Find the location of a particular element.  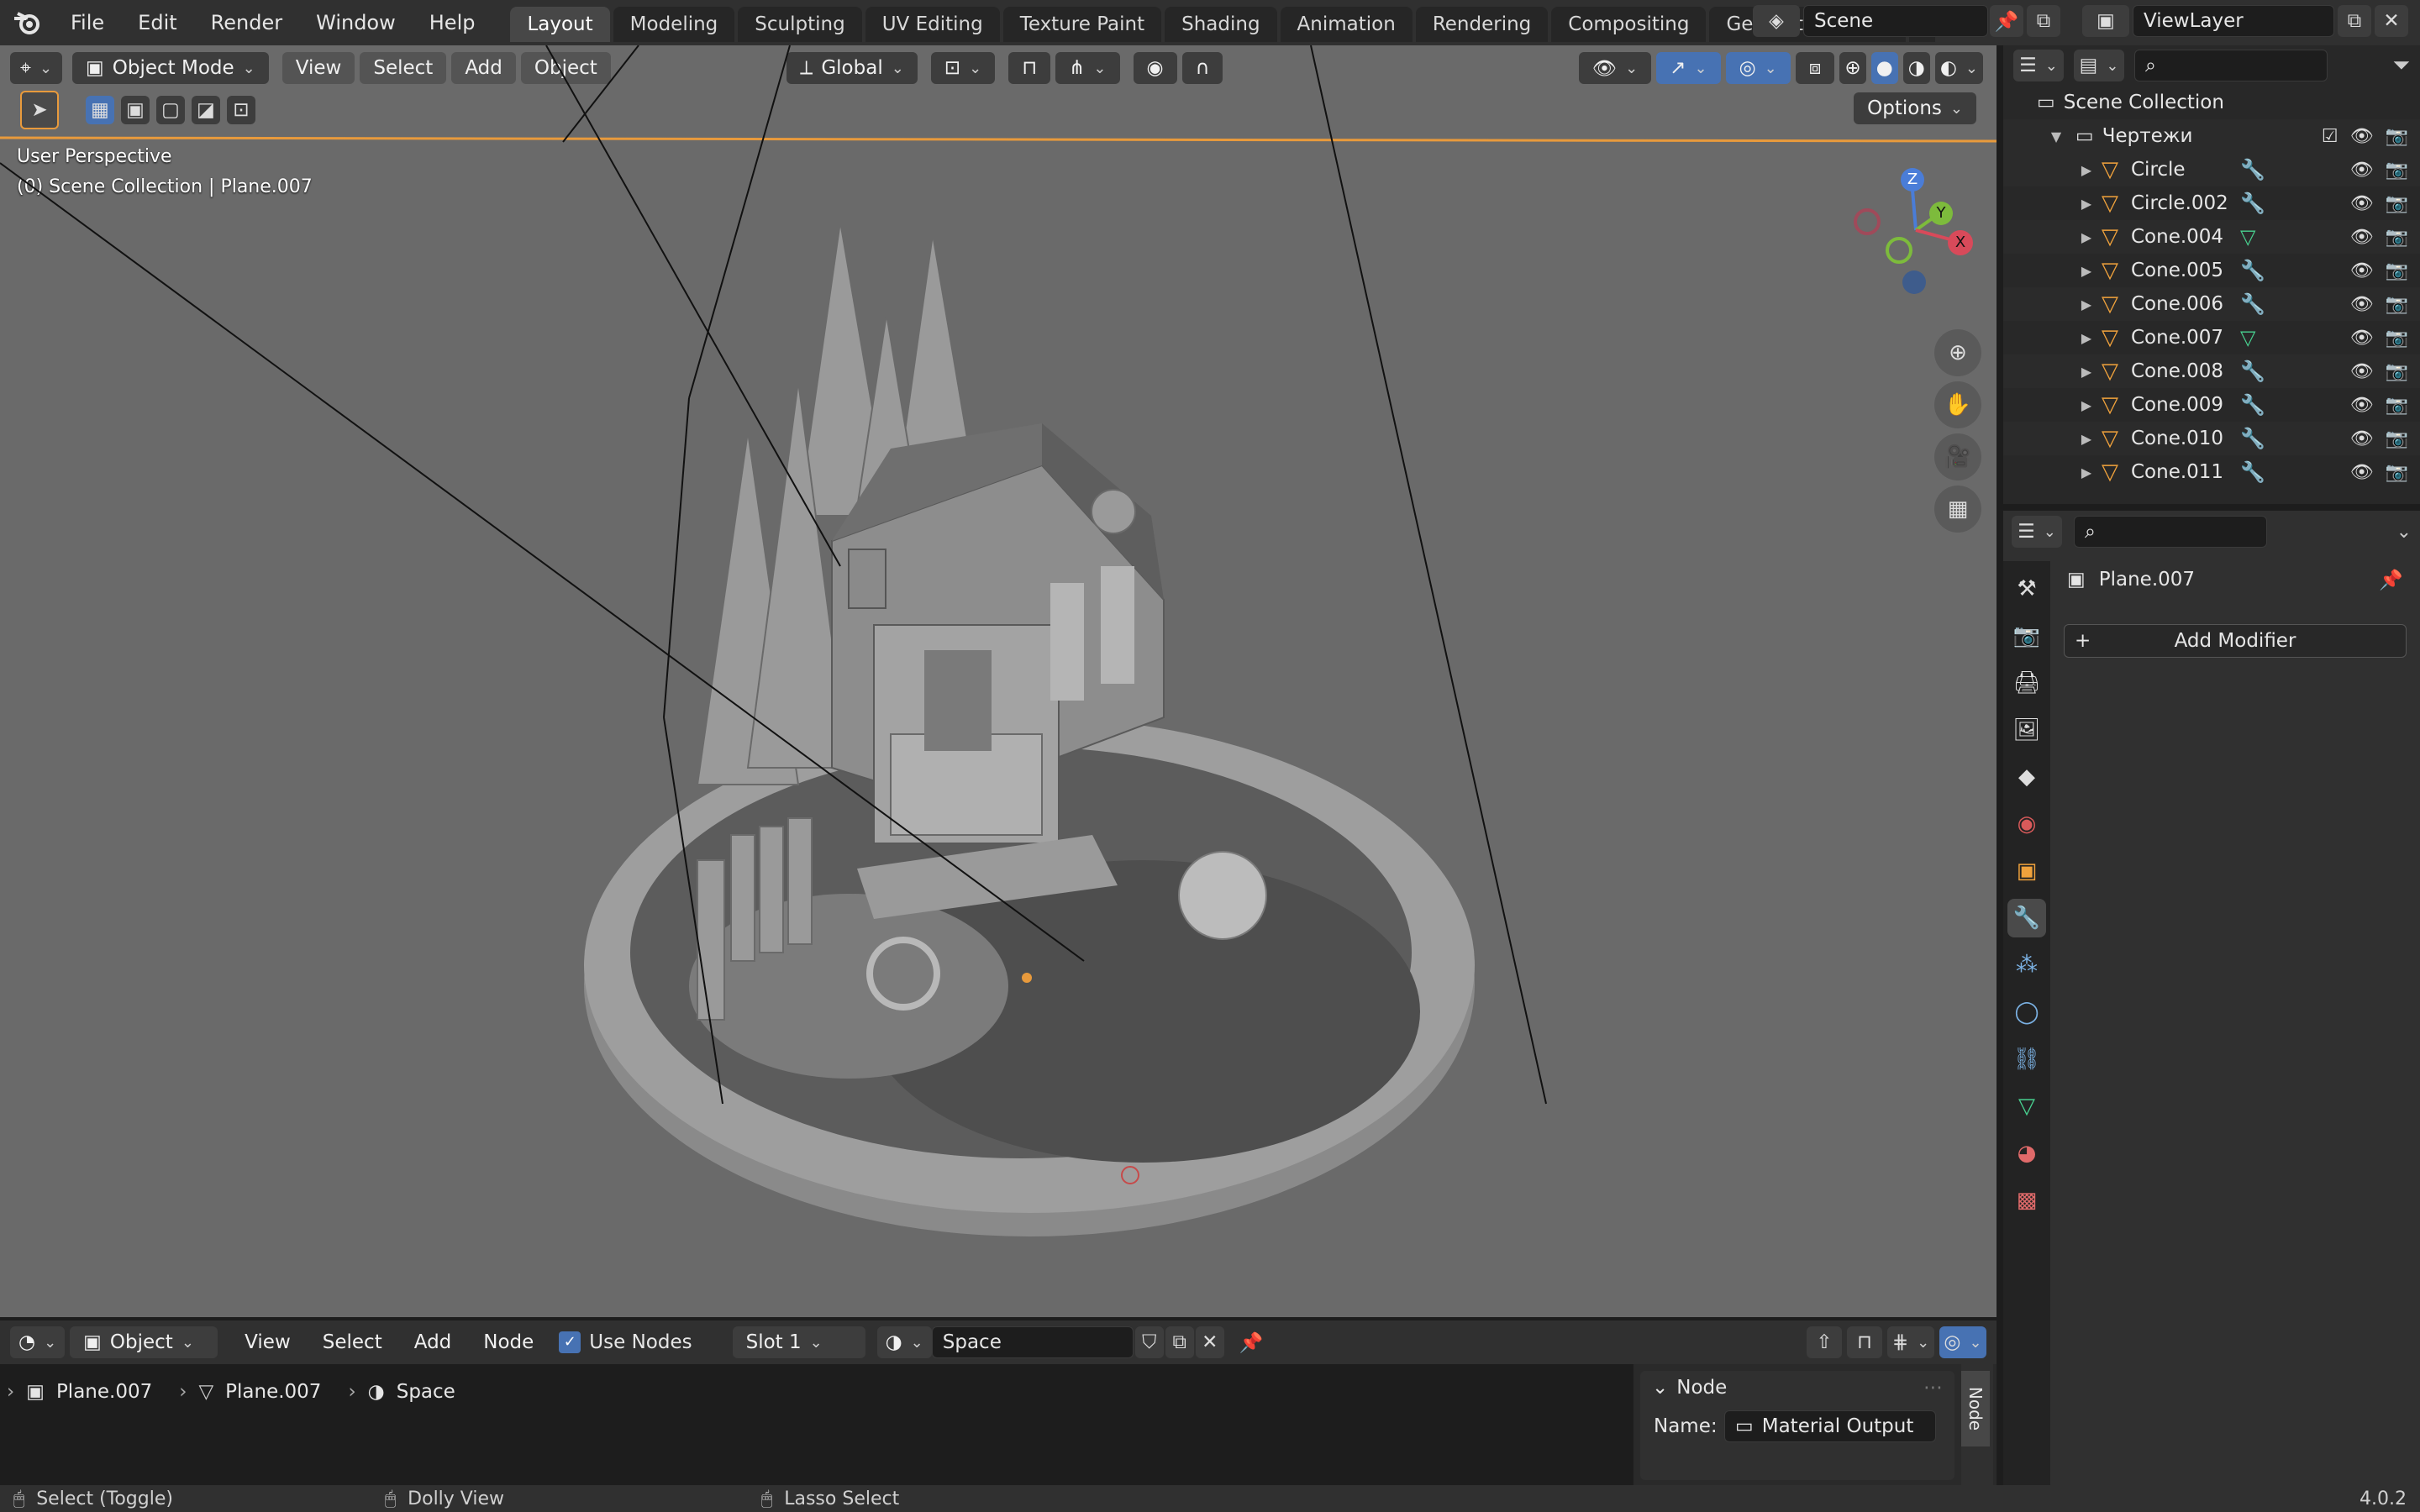

shader-menu-add: Add is located at coordinates (434, 1342).